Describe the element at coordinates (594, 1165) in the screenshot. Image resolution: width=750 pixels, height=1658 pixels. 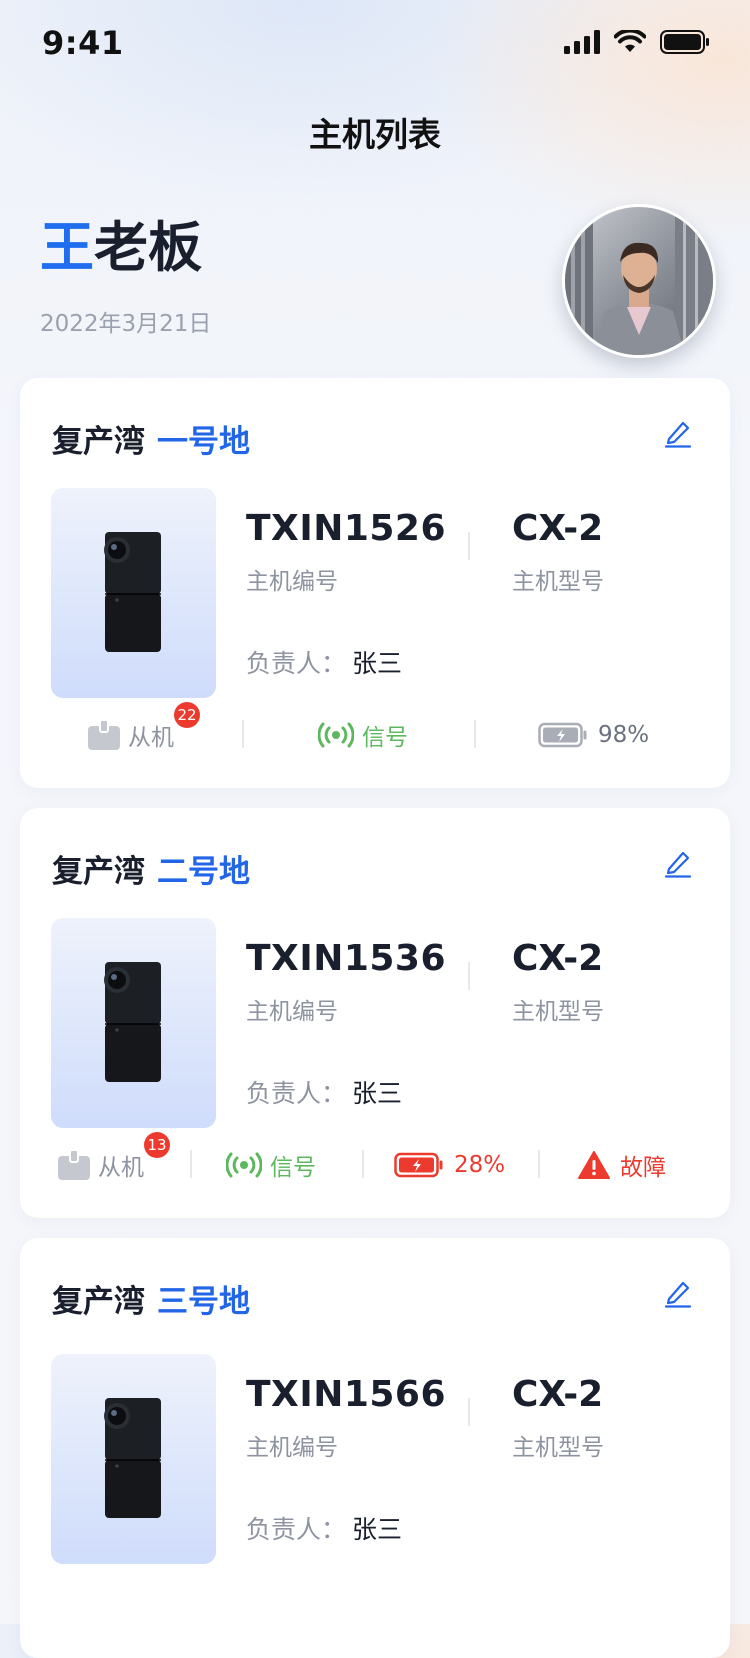
I see `warning-icon` at that location.